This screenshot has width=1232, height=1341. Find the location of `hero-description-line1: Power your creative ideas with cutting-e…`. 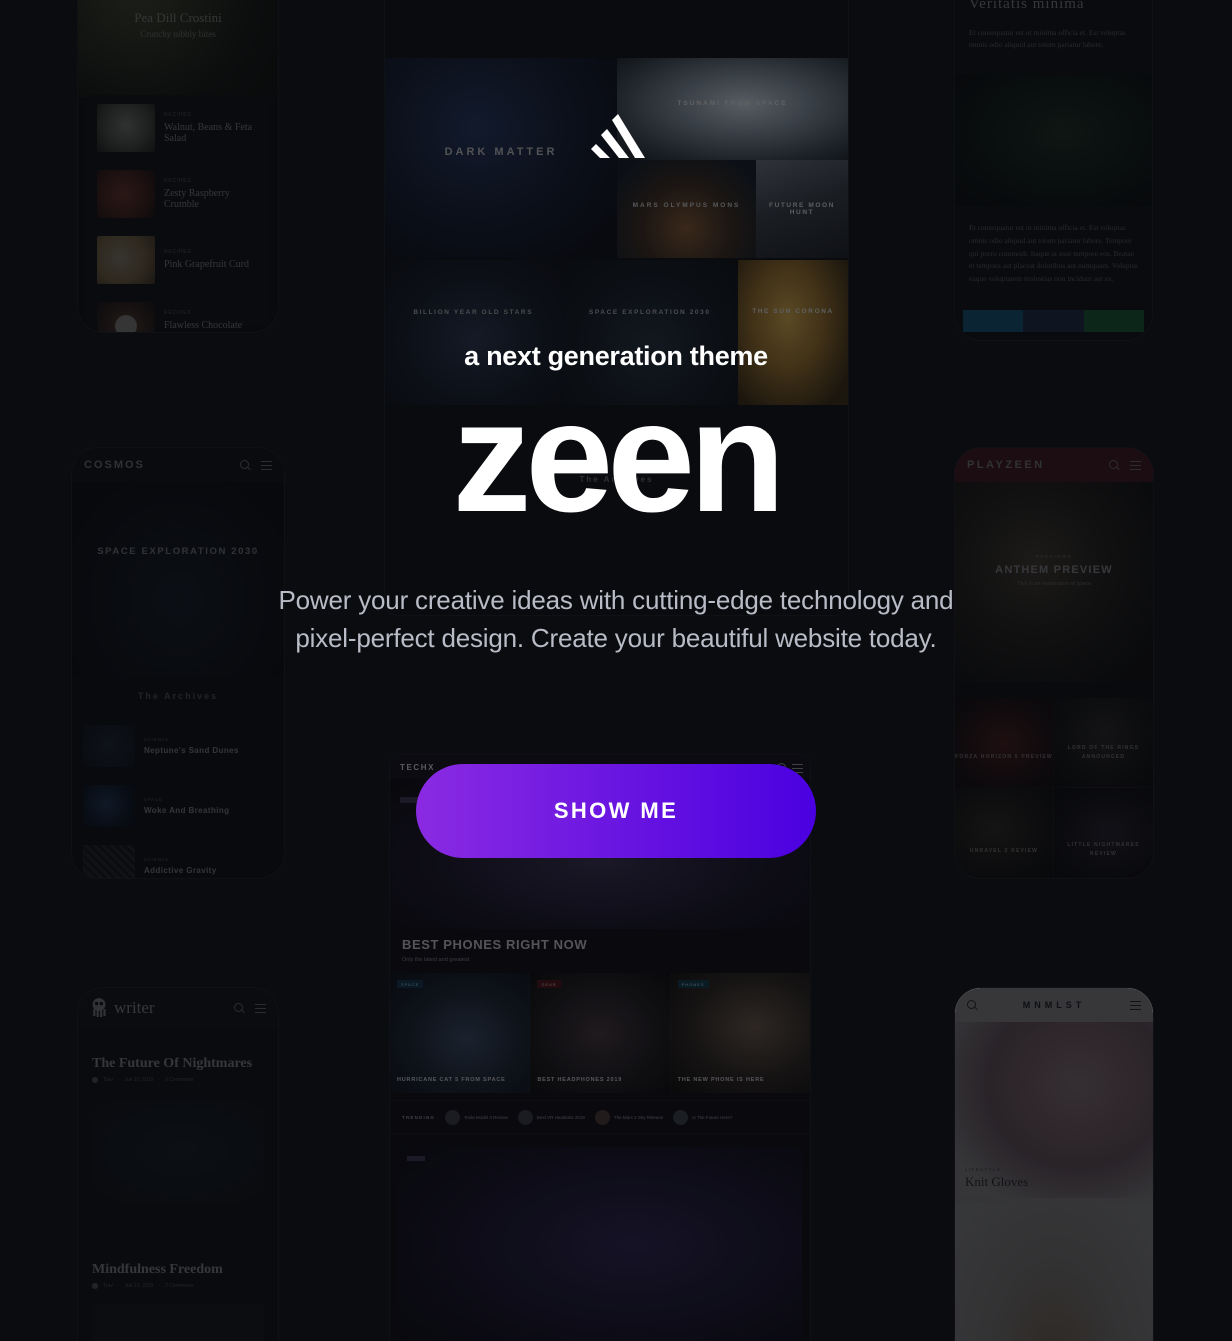

hero-description-line1: Power your creative ideas with cutting-e… is located at coordinates (616, 600).